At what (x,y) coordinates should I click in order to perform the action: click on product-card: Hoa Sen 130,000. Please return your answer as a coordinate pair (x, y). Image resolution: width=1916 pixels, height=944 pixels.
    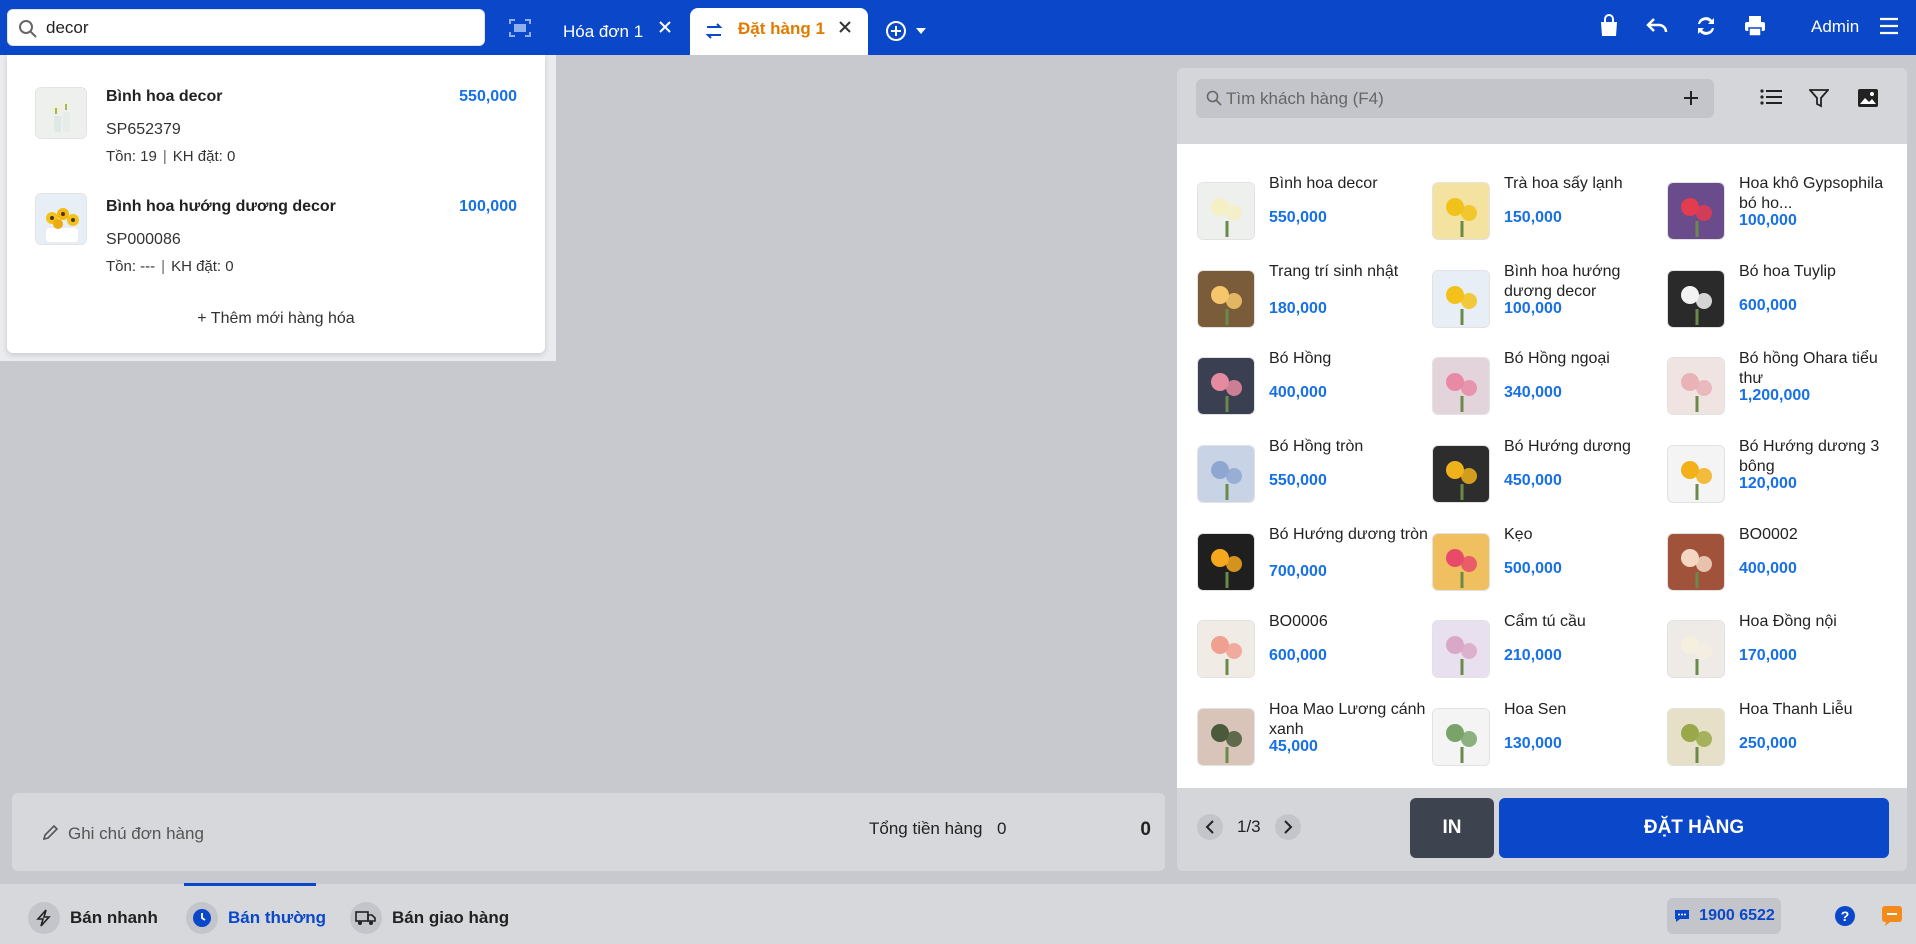
    Looking at the image, I should click on (1549, 744).